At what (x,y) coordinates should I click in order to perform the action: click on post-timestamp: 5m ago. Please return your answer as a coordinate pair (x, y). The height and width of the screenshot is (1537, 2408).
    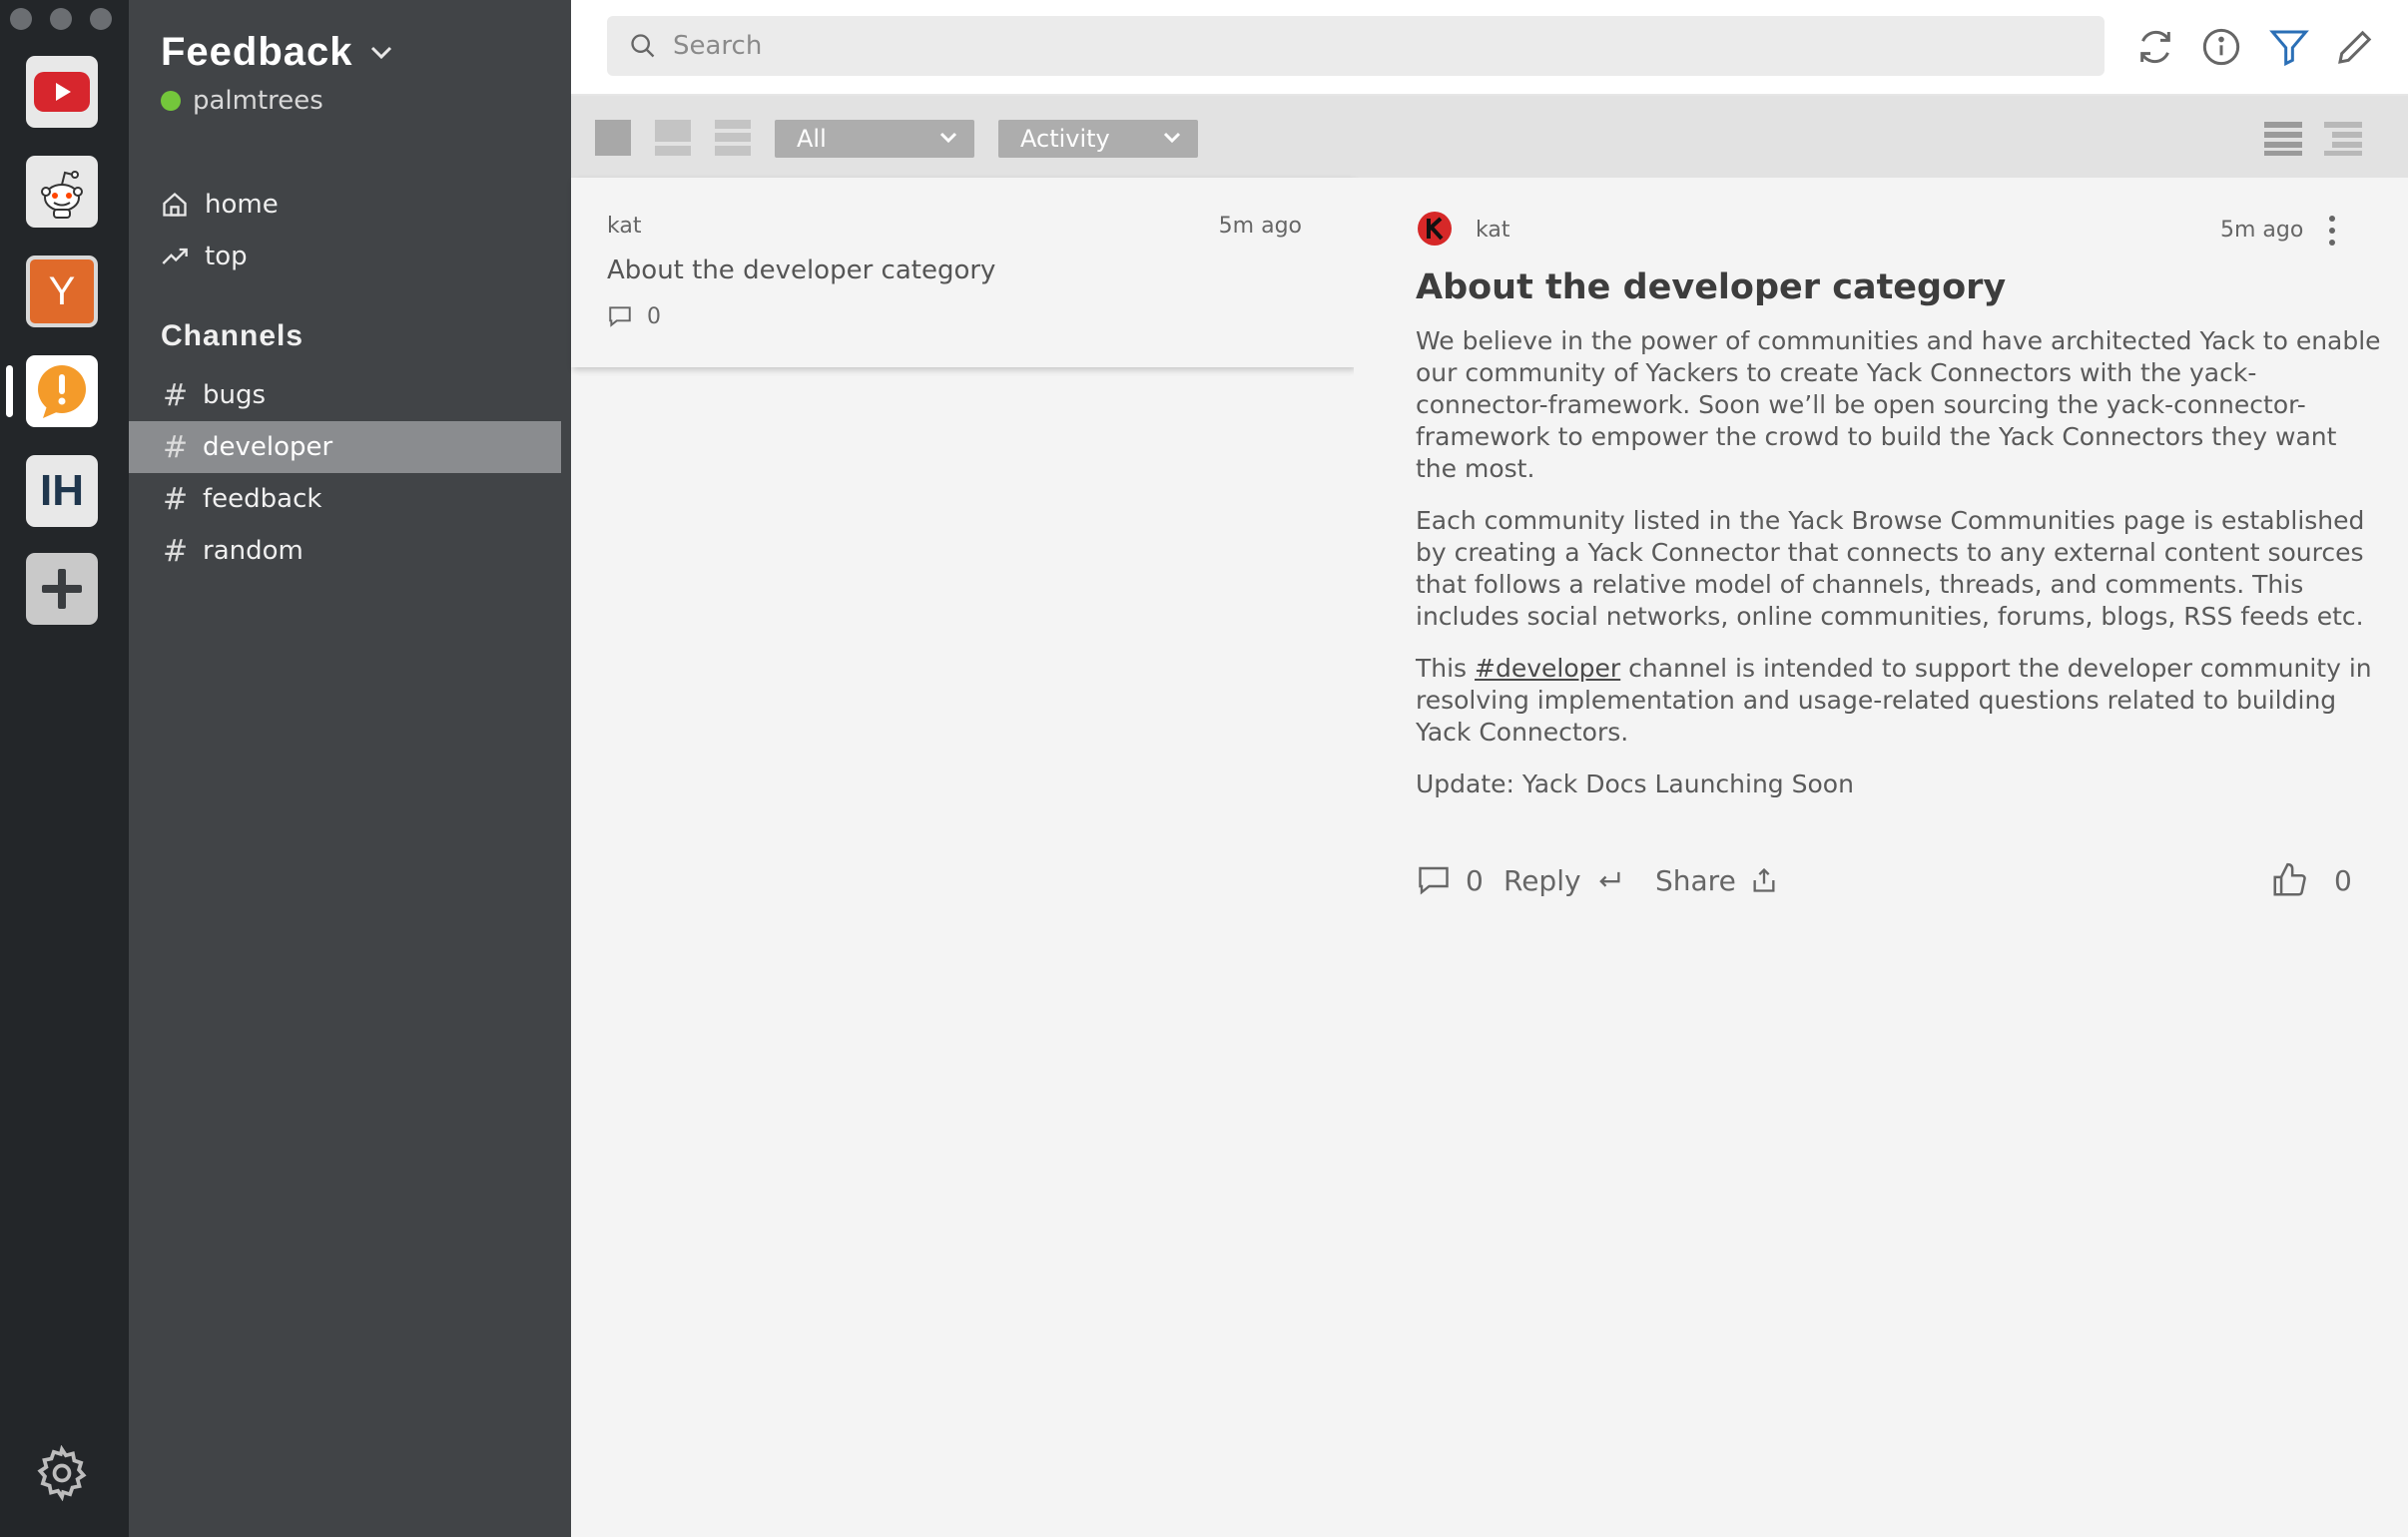
    Looking at the image, I should click on (2262, 230).